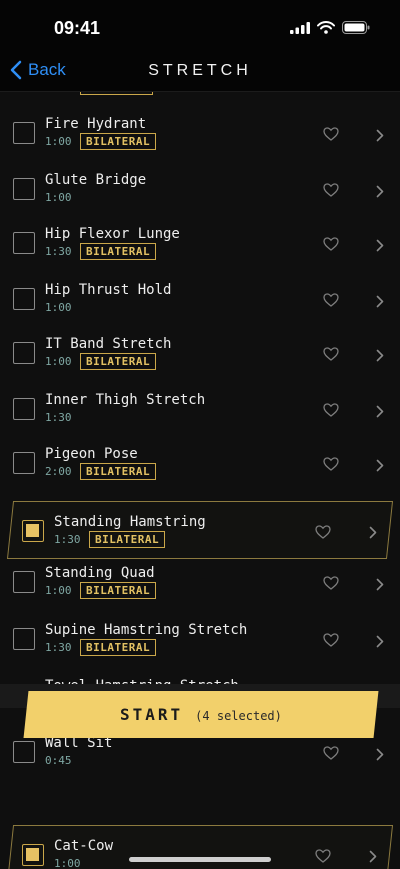 This screenshot has height=869, width=400. I want to click on exercise-name: Pigeon Pose, so click(91, 454).